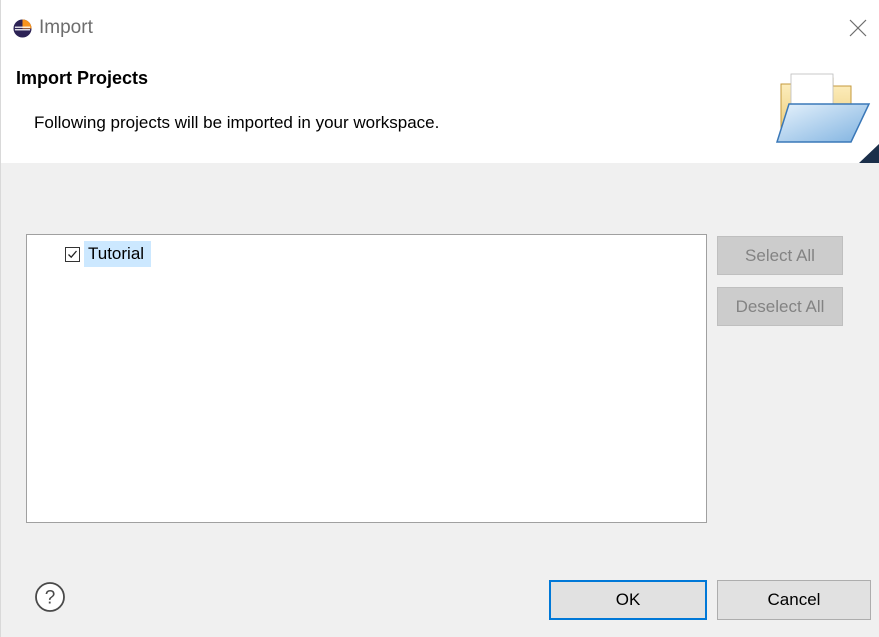 The height and width of the screenshot is (637, 879). Describe the element at coordinates (118, 254) in the screenshot. I see `project-label: Tutorial` at that location.